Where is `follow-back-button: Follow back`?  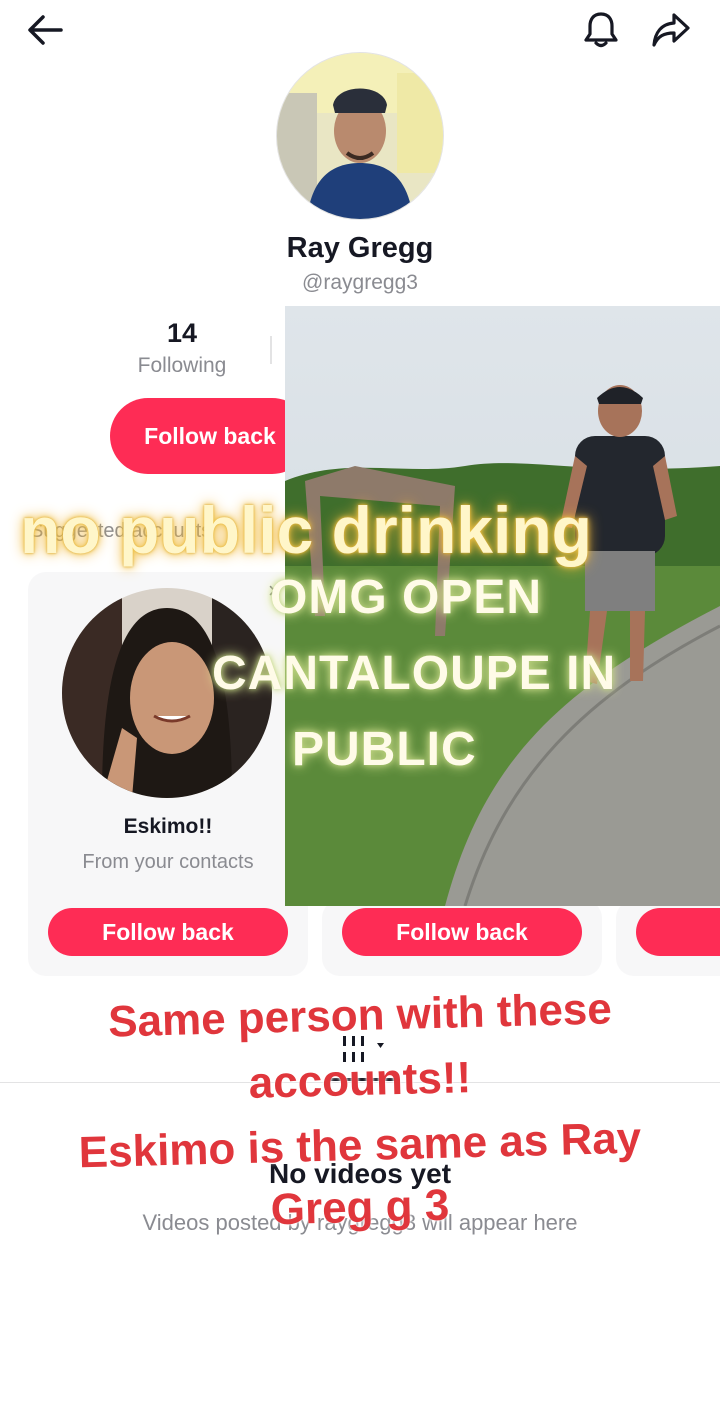
follow-back-button: Follow back is located at coordinates (210, 436).